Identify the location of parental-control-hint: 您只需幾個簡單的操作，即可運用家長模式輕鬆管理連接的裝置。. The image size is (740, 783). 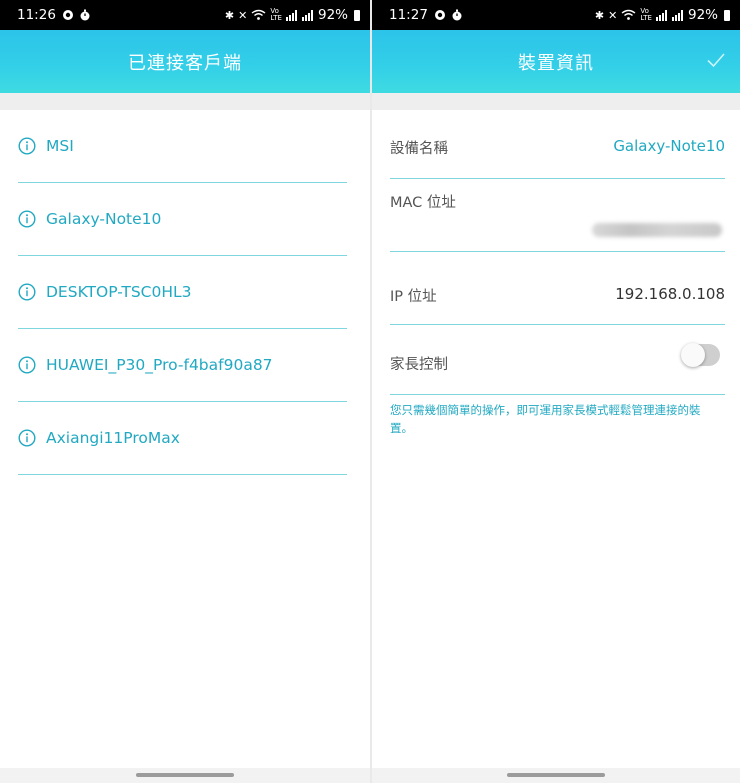
(545, 419).